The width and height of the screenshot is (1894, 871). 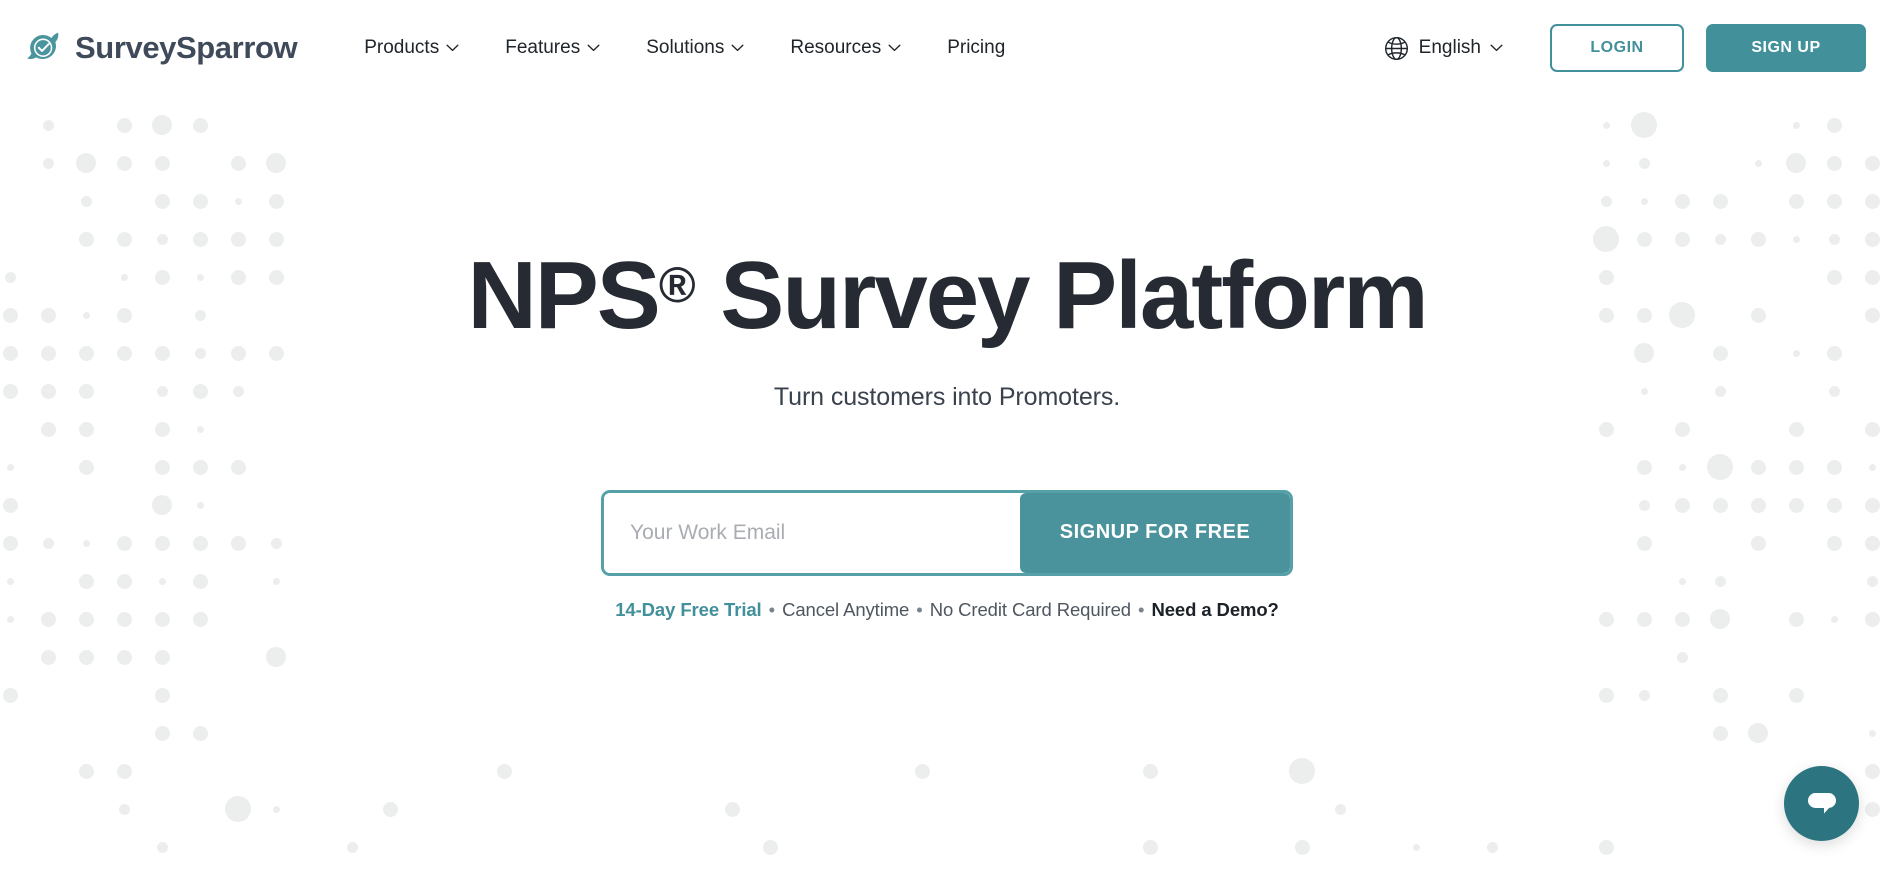 What do you see at coordinates (846, 609) in the screenshot?
I see `trial-text-cancel-anytime: Cancel Anytime` at bounding box center [846, 609].